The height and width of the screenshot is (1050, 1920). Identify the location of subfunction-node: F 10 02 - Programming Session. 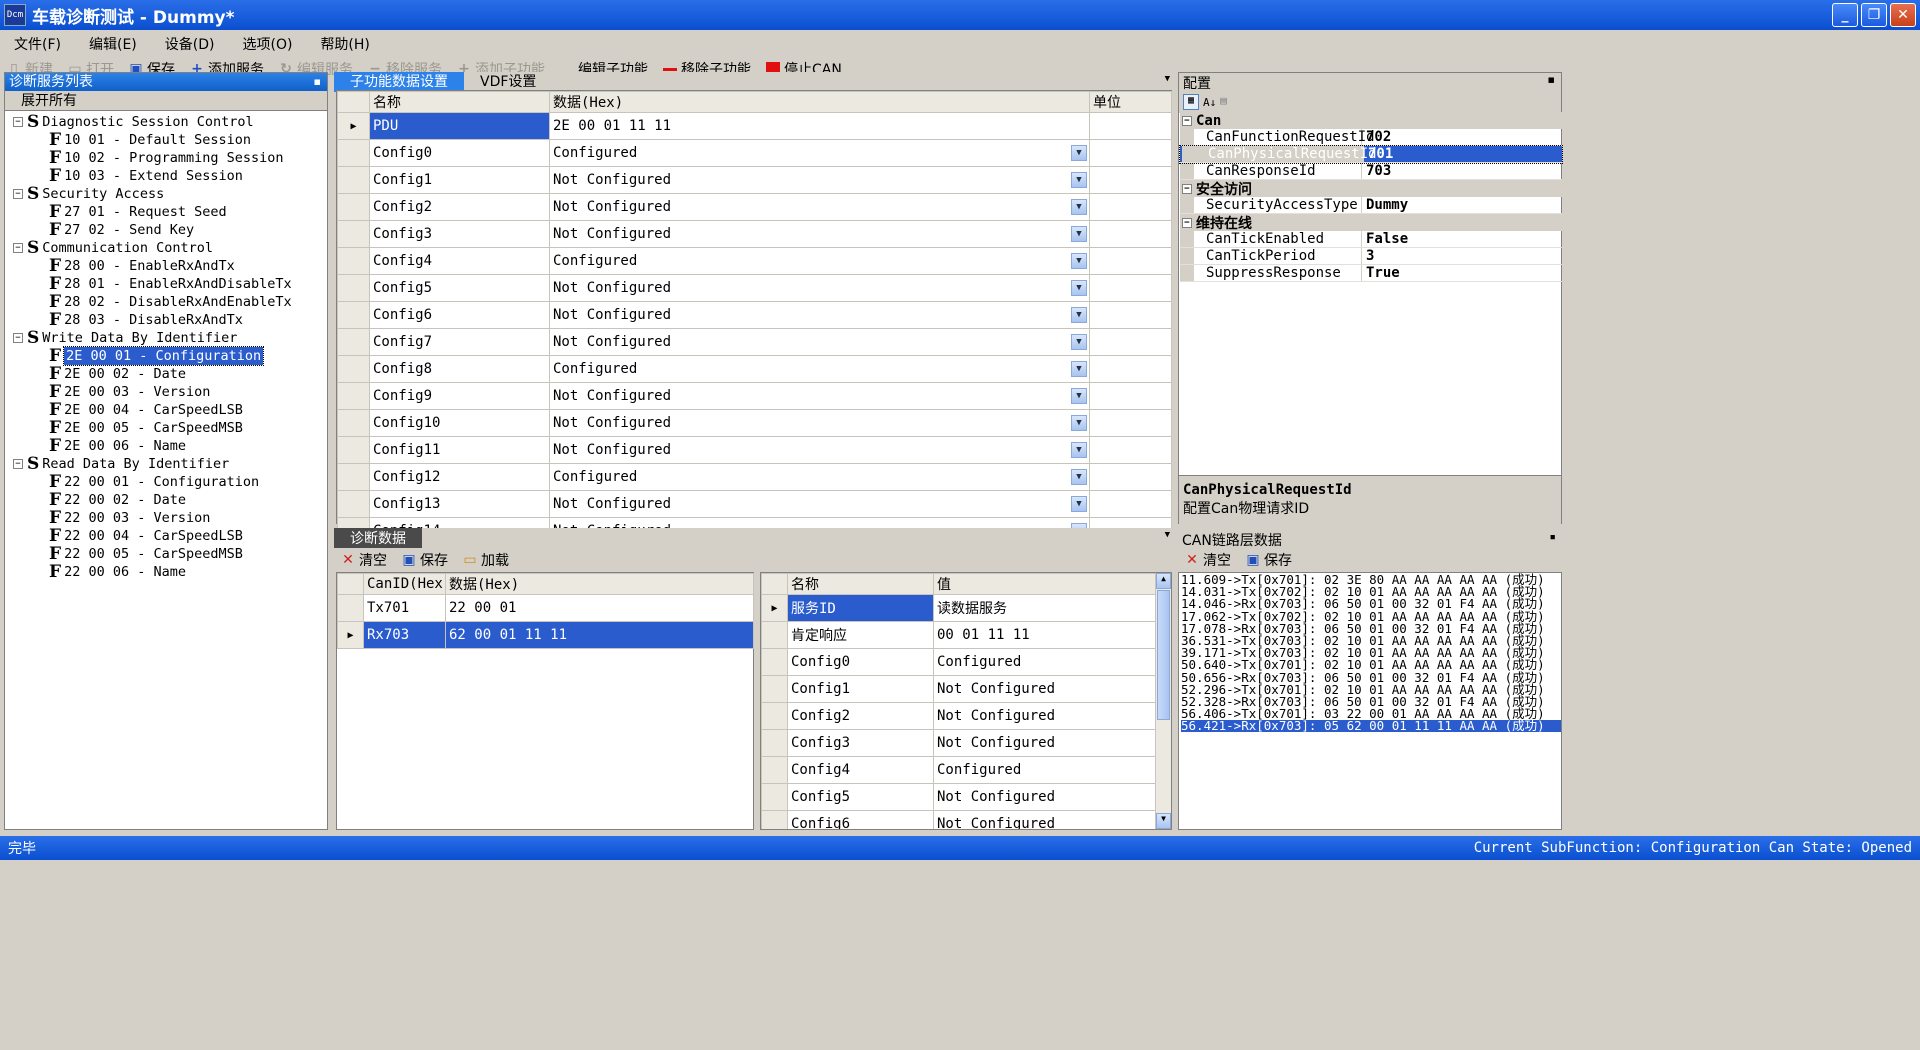
(152, 158).